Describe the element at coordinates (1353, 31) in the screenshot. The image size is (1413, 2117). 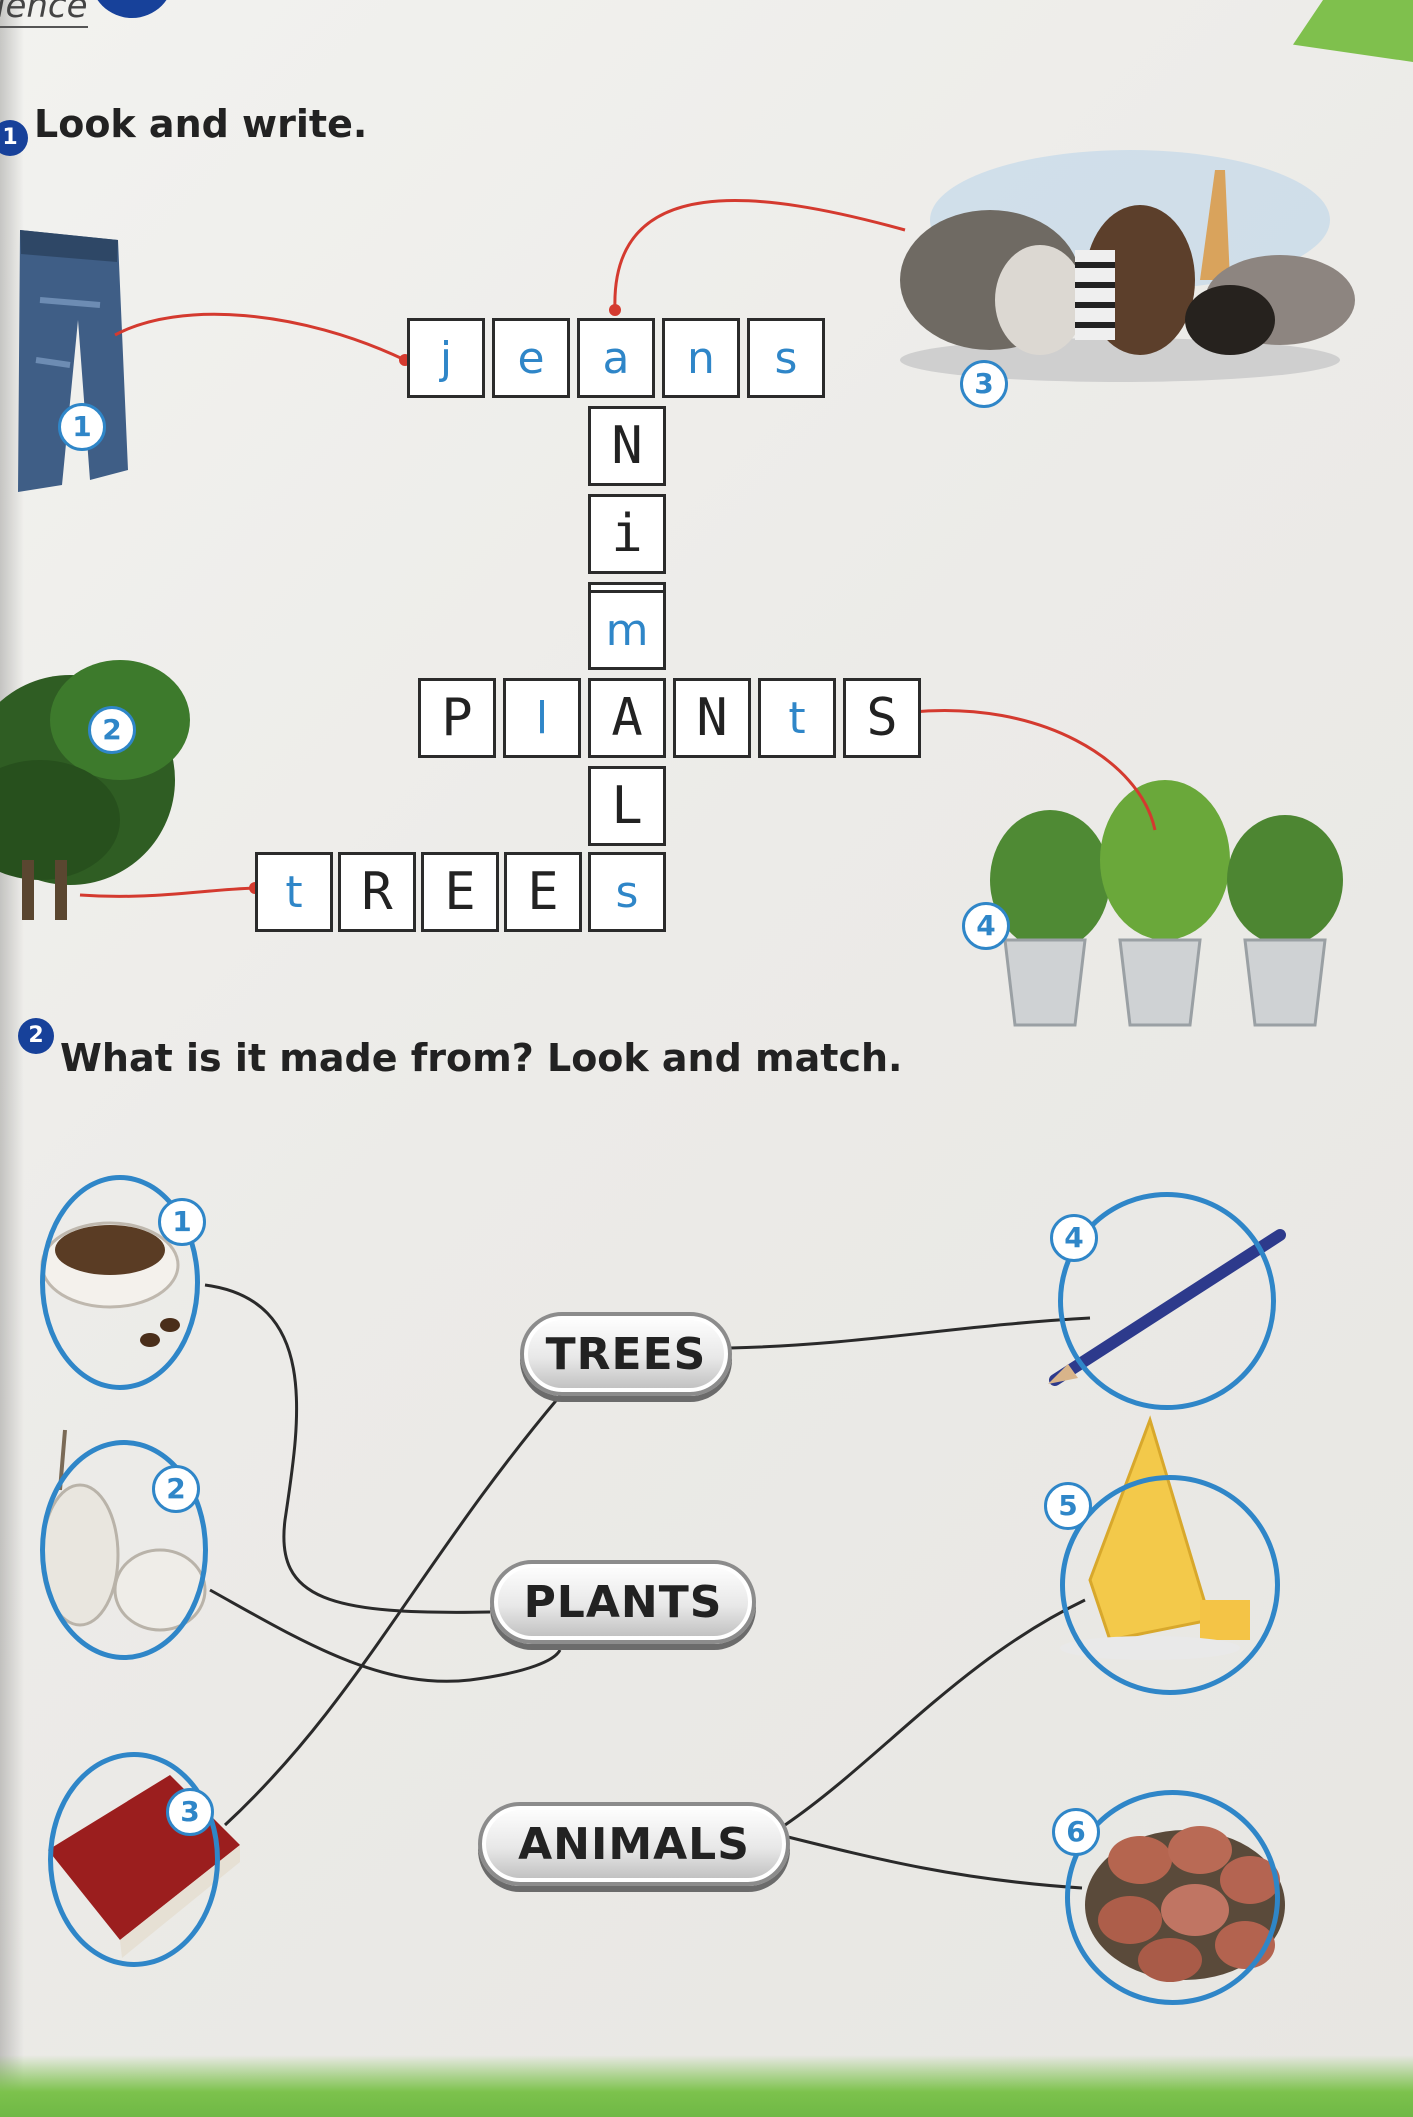
I see `corner-tab` at that location.